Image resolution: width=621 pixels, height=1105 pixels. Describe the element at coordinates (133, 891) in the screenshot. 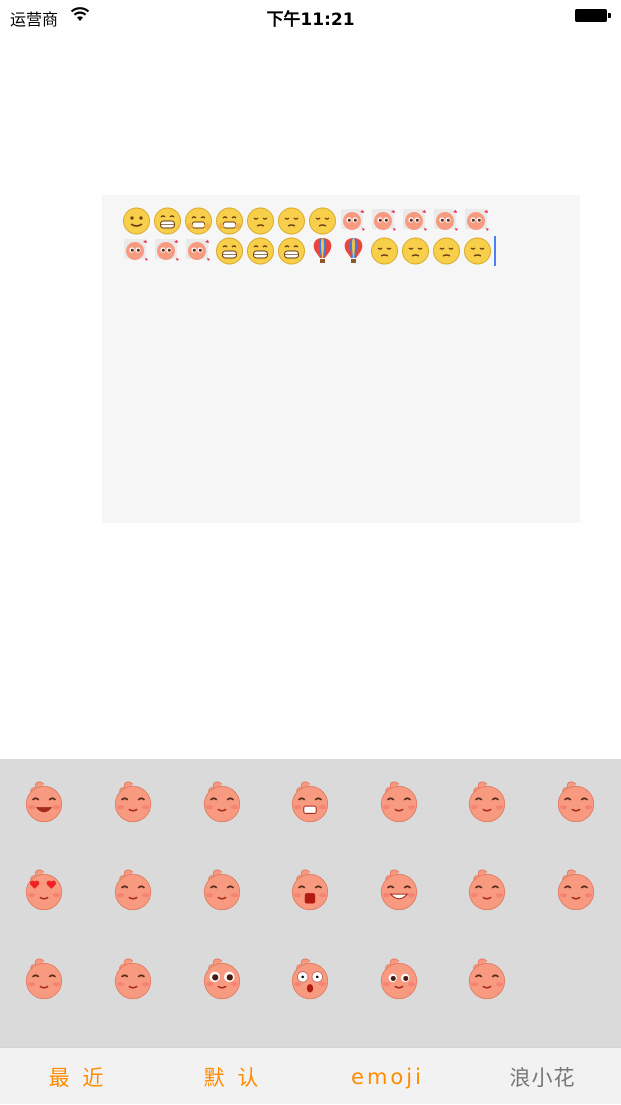

I see `cry-sticker-icon` at that location.